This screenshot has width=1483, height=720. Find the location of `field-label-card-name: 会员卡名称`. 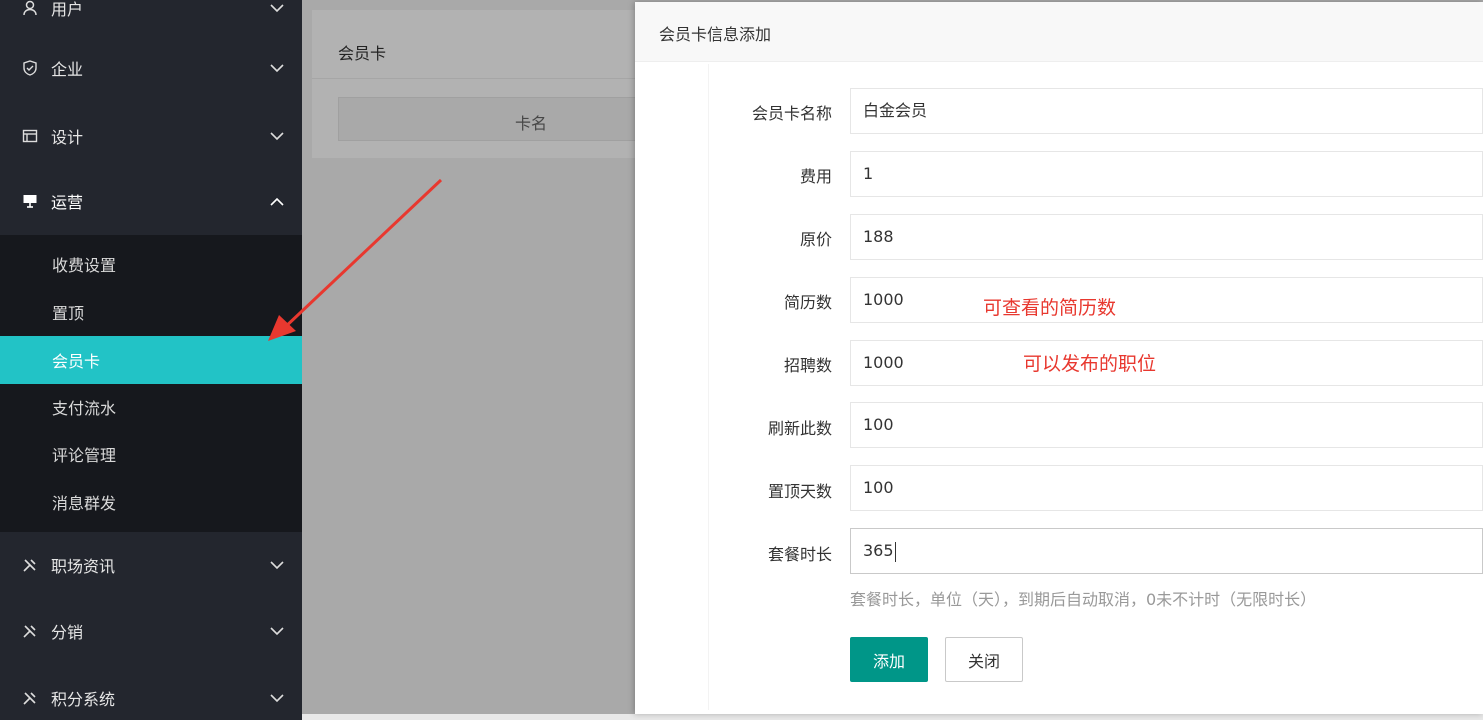

field-label-card-name: 会员卡名称 is located at coordinates (791, 113).